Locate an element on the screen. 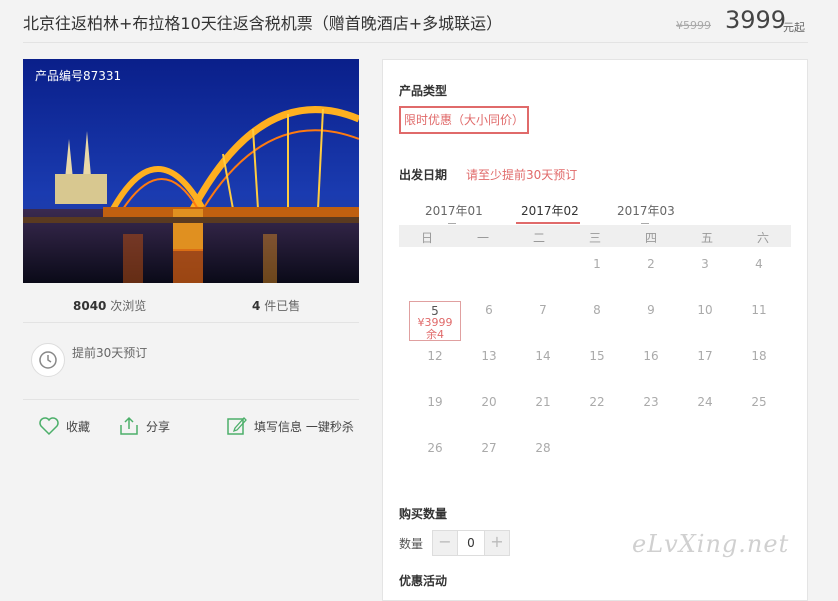 The height and width of the screenshot is (601, 838). calendar-day: 12 is located at coordinates (435, 356).